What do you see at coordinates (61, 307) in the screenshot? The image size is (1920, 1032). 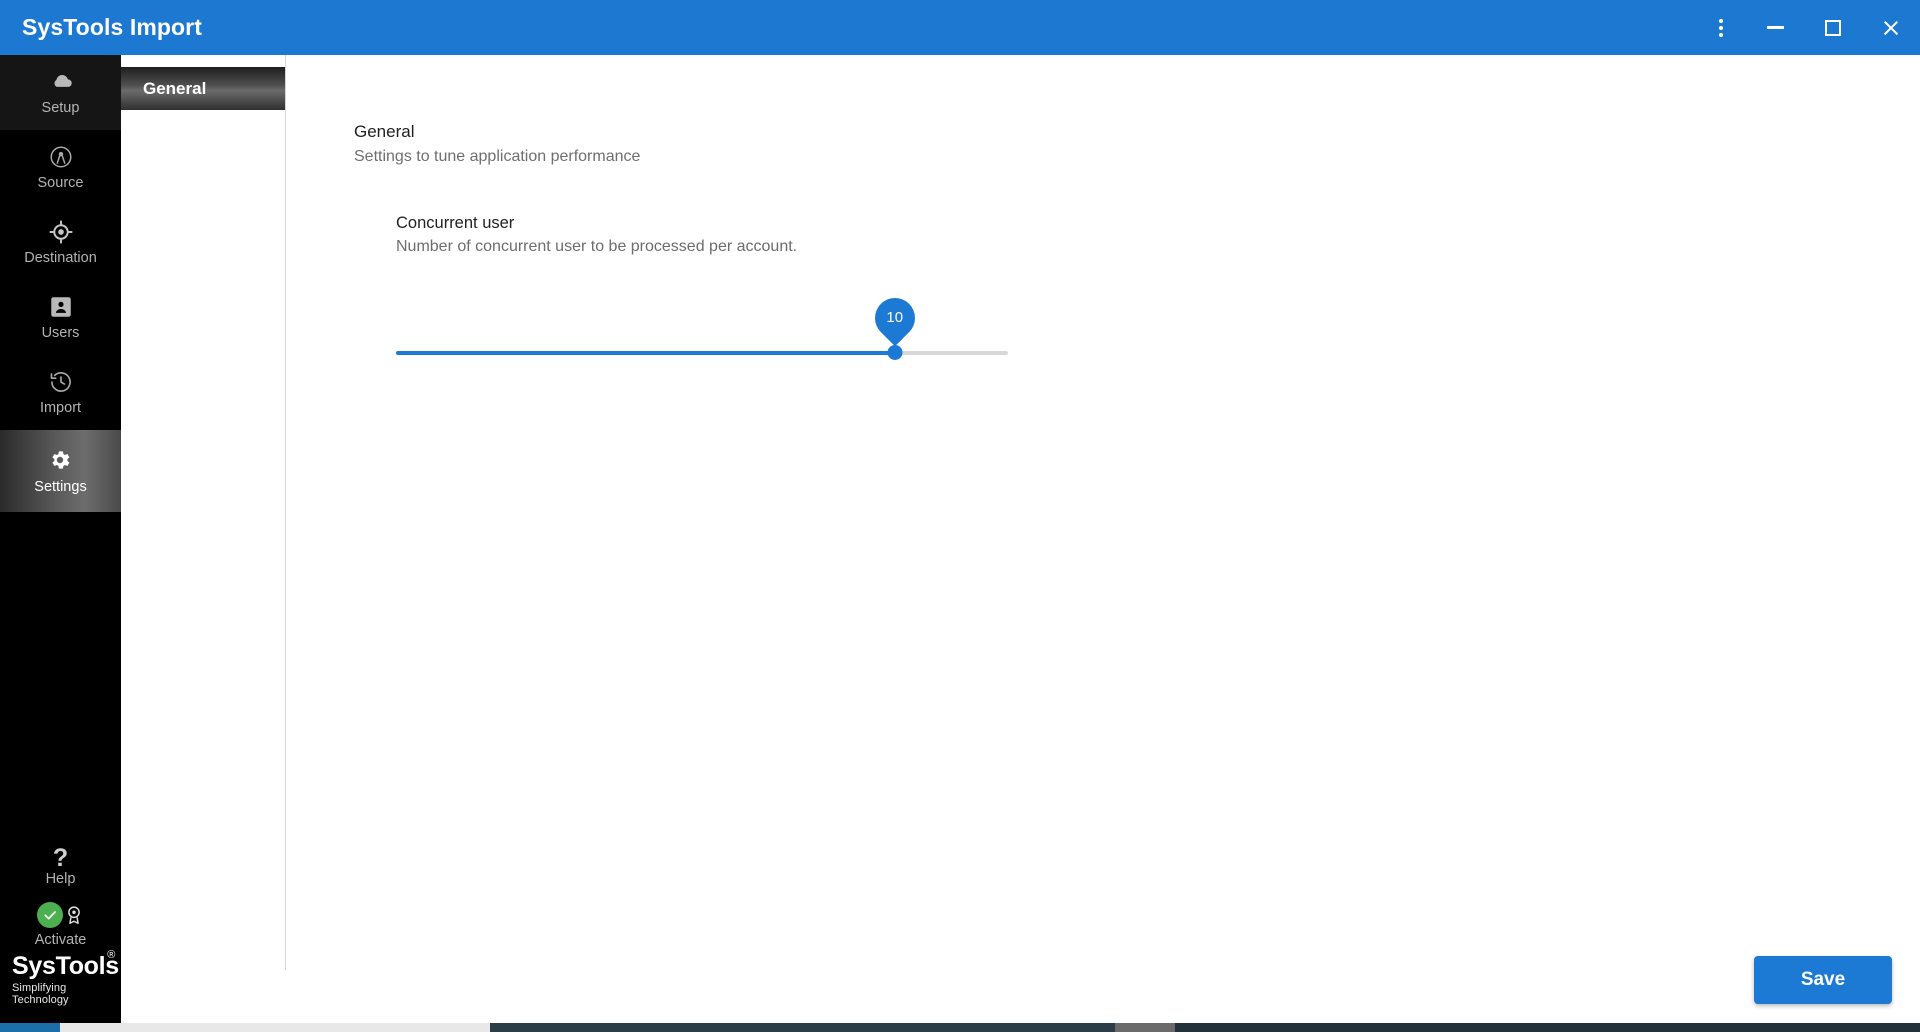 I see `contact-card-icon` at bounding box center [61, 307].